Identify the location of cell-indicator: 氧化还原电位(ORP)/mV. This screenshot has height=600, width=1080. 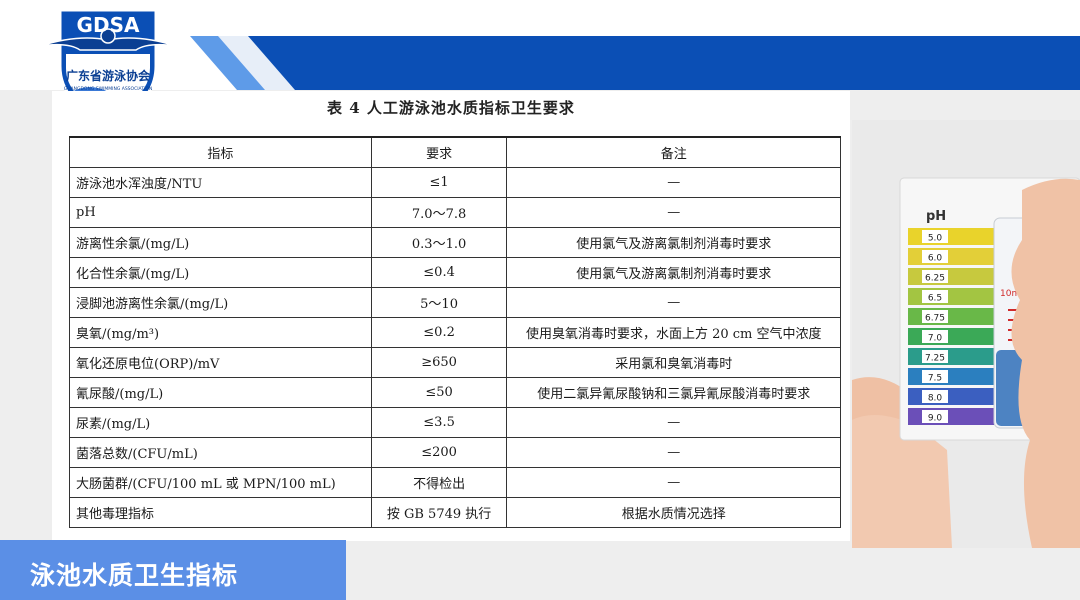
(220, 362).